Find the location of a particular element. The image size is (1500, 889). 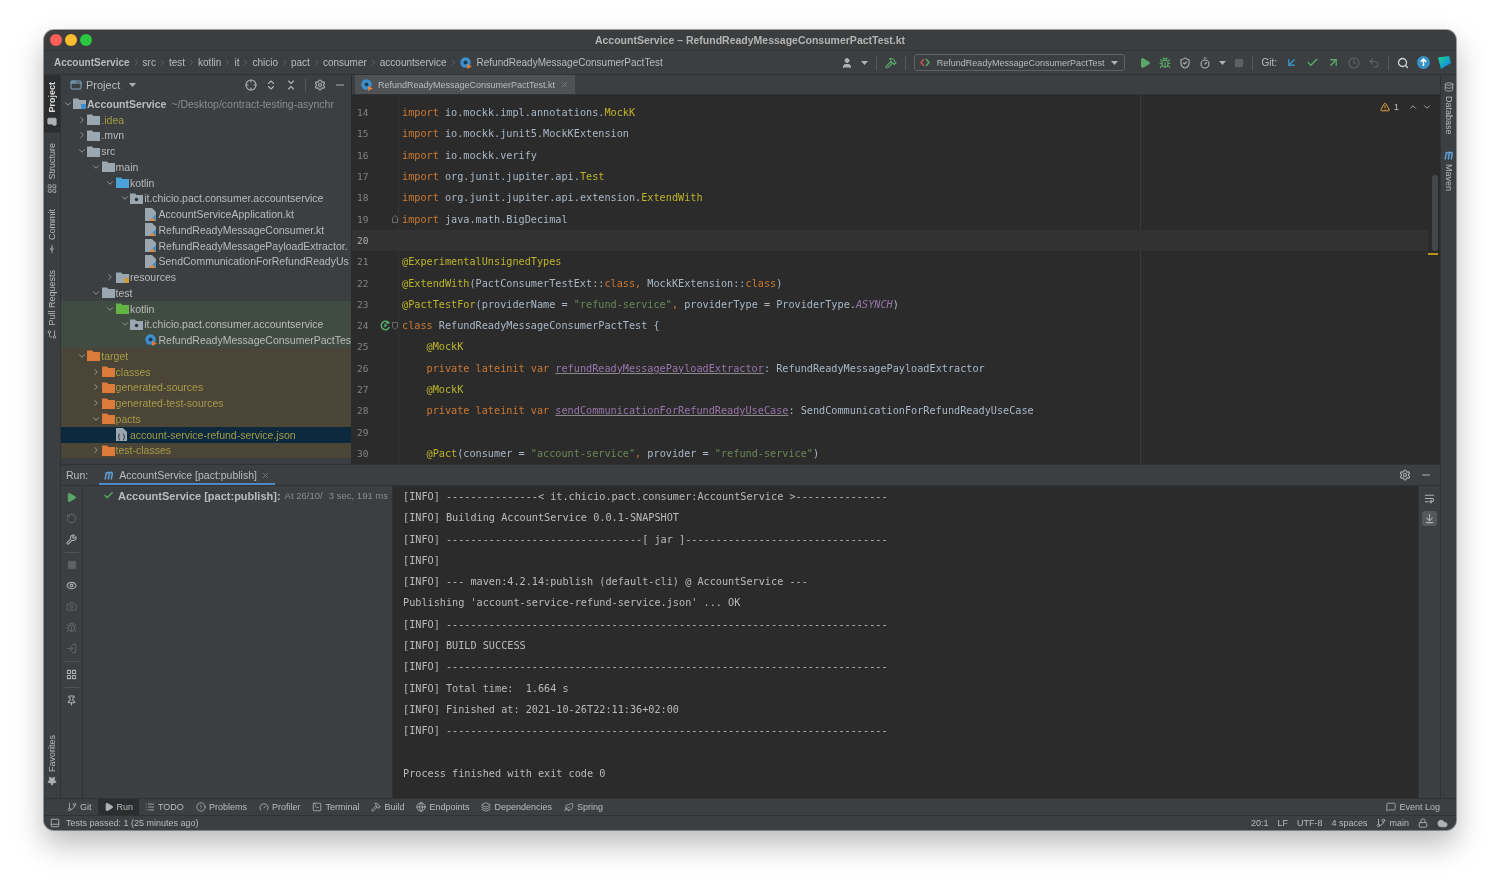

tree-item: SendCommunicationForRefundReadyUs is located at coordinates (206, 261).